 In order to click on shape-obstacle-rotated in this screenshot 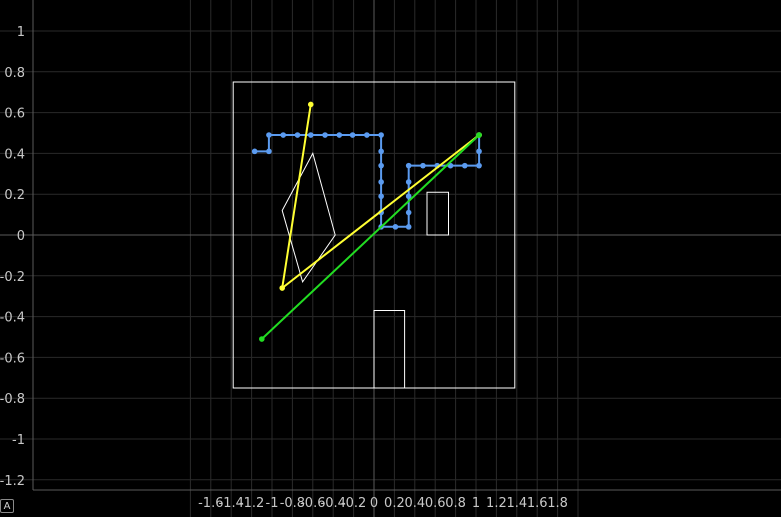, I will do `click(308, 218)`.